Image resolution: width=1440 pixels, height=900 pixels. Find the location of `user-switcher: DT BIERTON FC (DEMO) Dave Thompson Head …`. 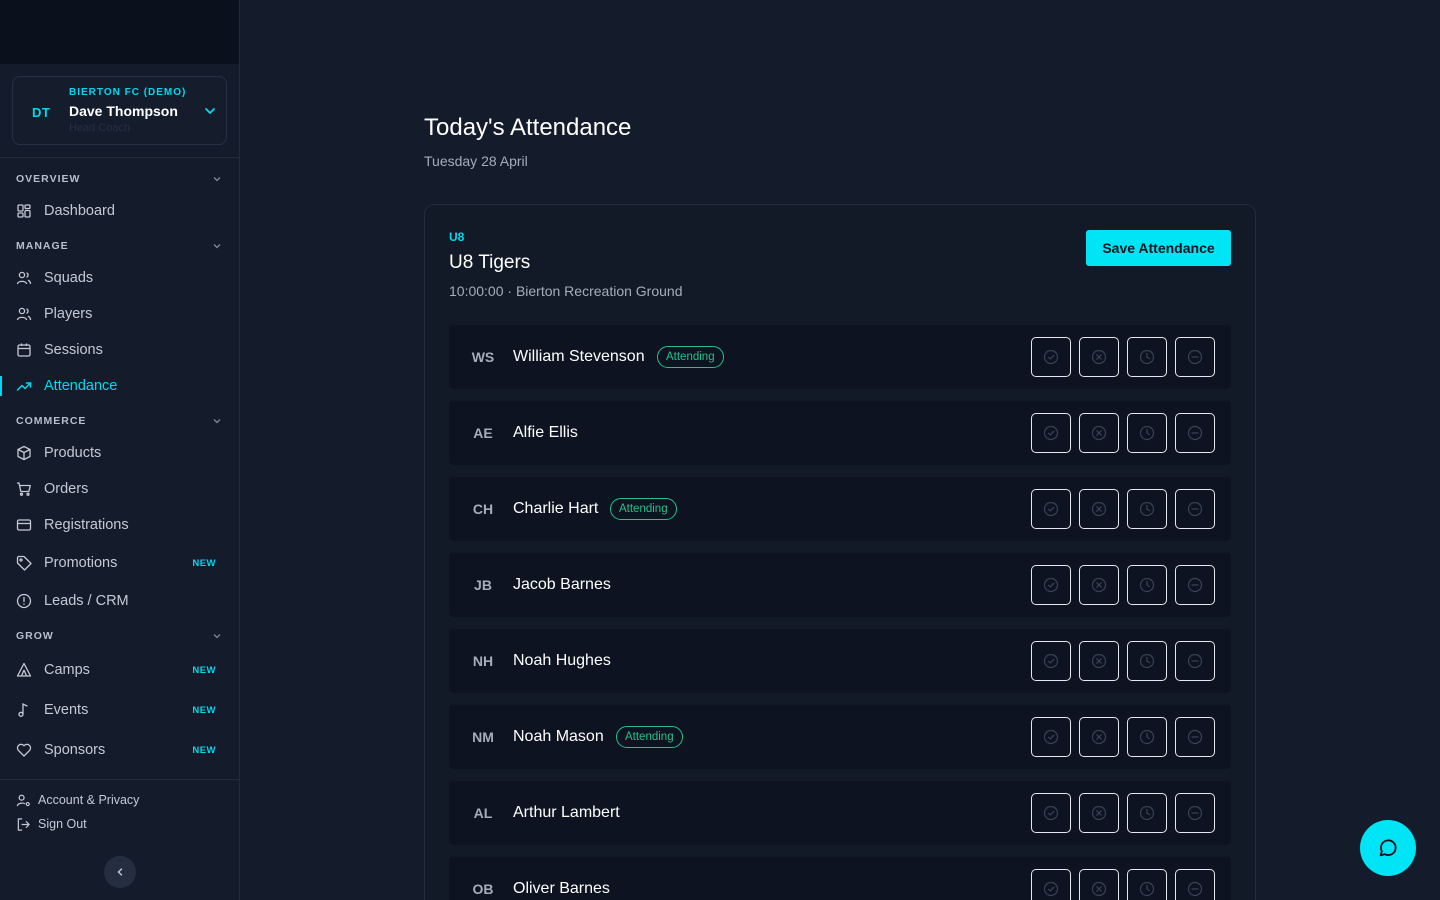

user-switcher: DT BIERTON FC (DEMO) Dave Thompson Head … is located at coordinates (119, 110).